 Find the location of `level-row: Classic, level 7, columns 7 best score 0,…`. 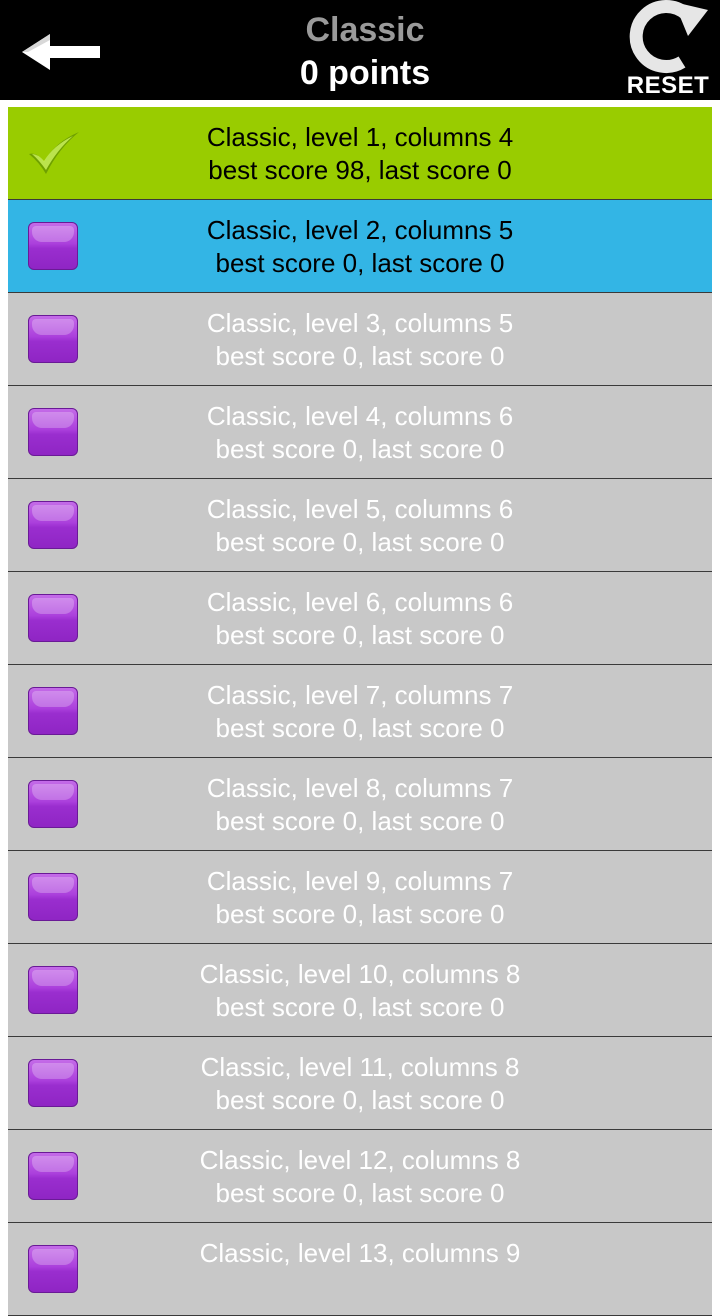

level-row: Classic, level 7, columns 7 best score 0,… is located at coordinates (360, 711).